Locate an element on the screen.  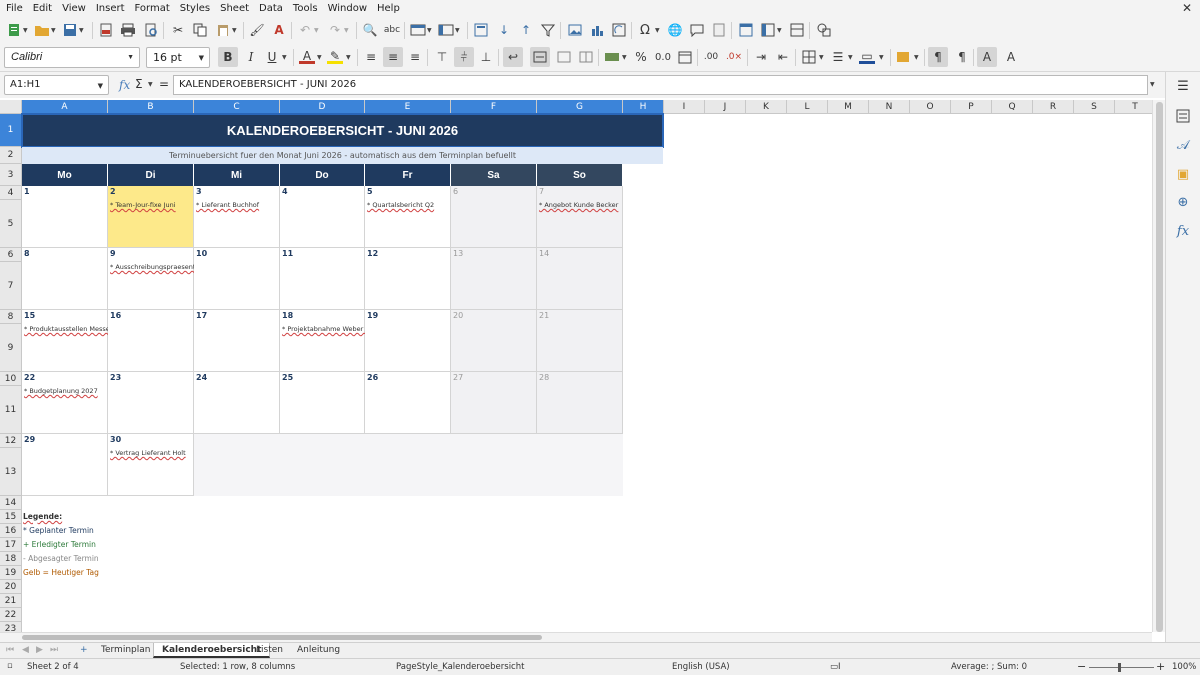
show-draw-functions-icon is located at coordinates (824, 30).